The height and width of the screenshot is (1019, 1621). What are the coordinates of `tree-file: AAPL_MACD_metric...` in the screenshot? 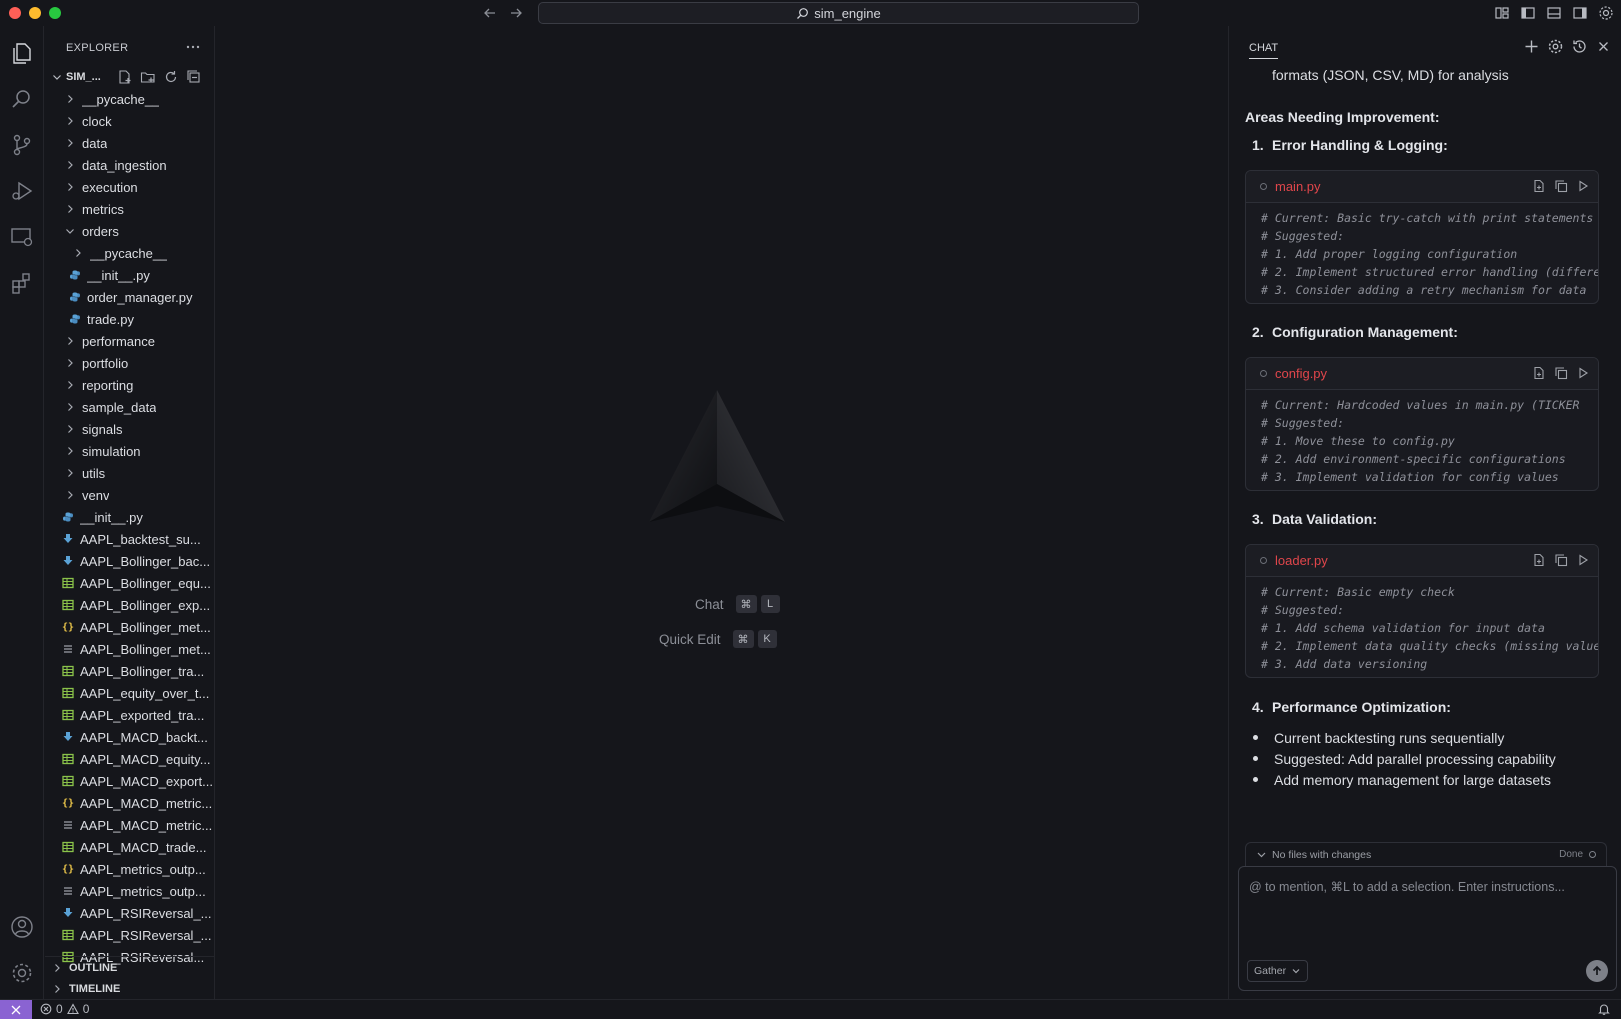 It's located at (130, 825).